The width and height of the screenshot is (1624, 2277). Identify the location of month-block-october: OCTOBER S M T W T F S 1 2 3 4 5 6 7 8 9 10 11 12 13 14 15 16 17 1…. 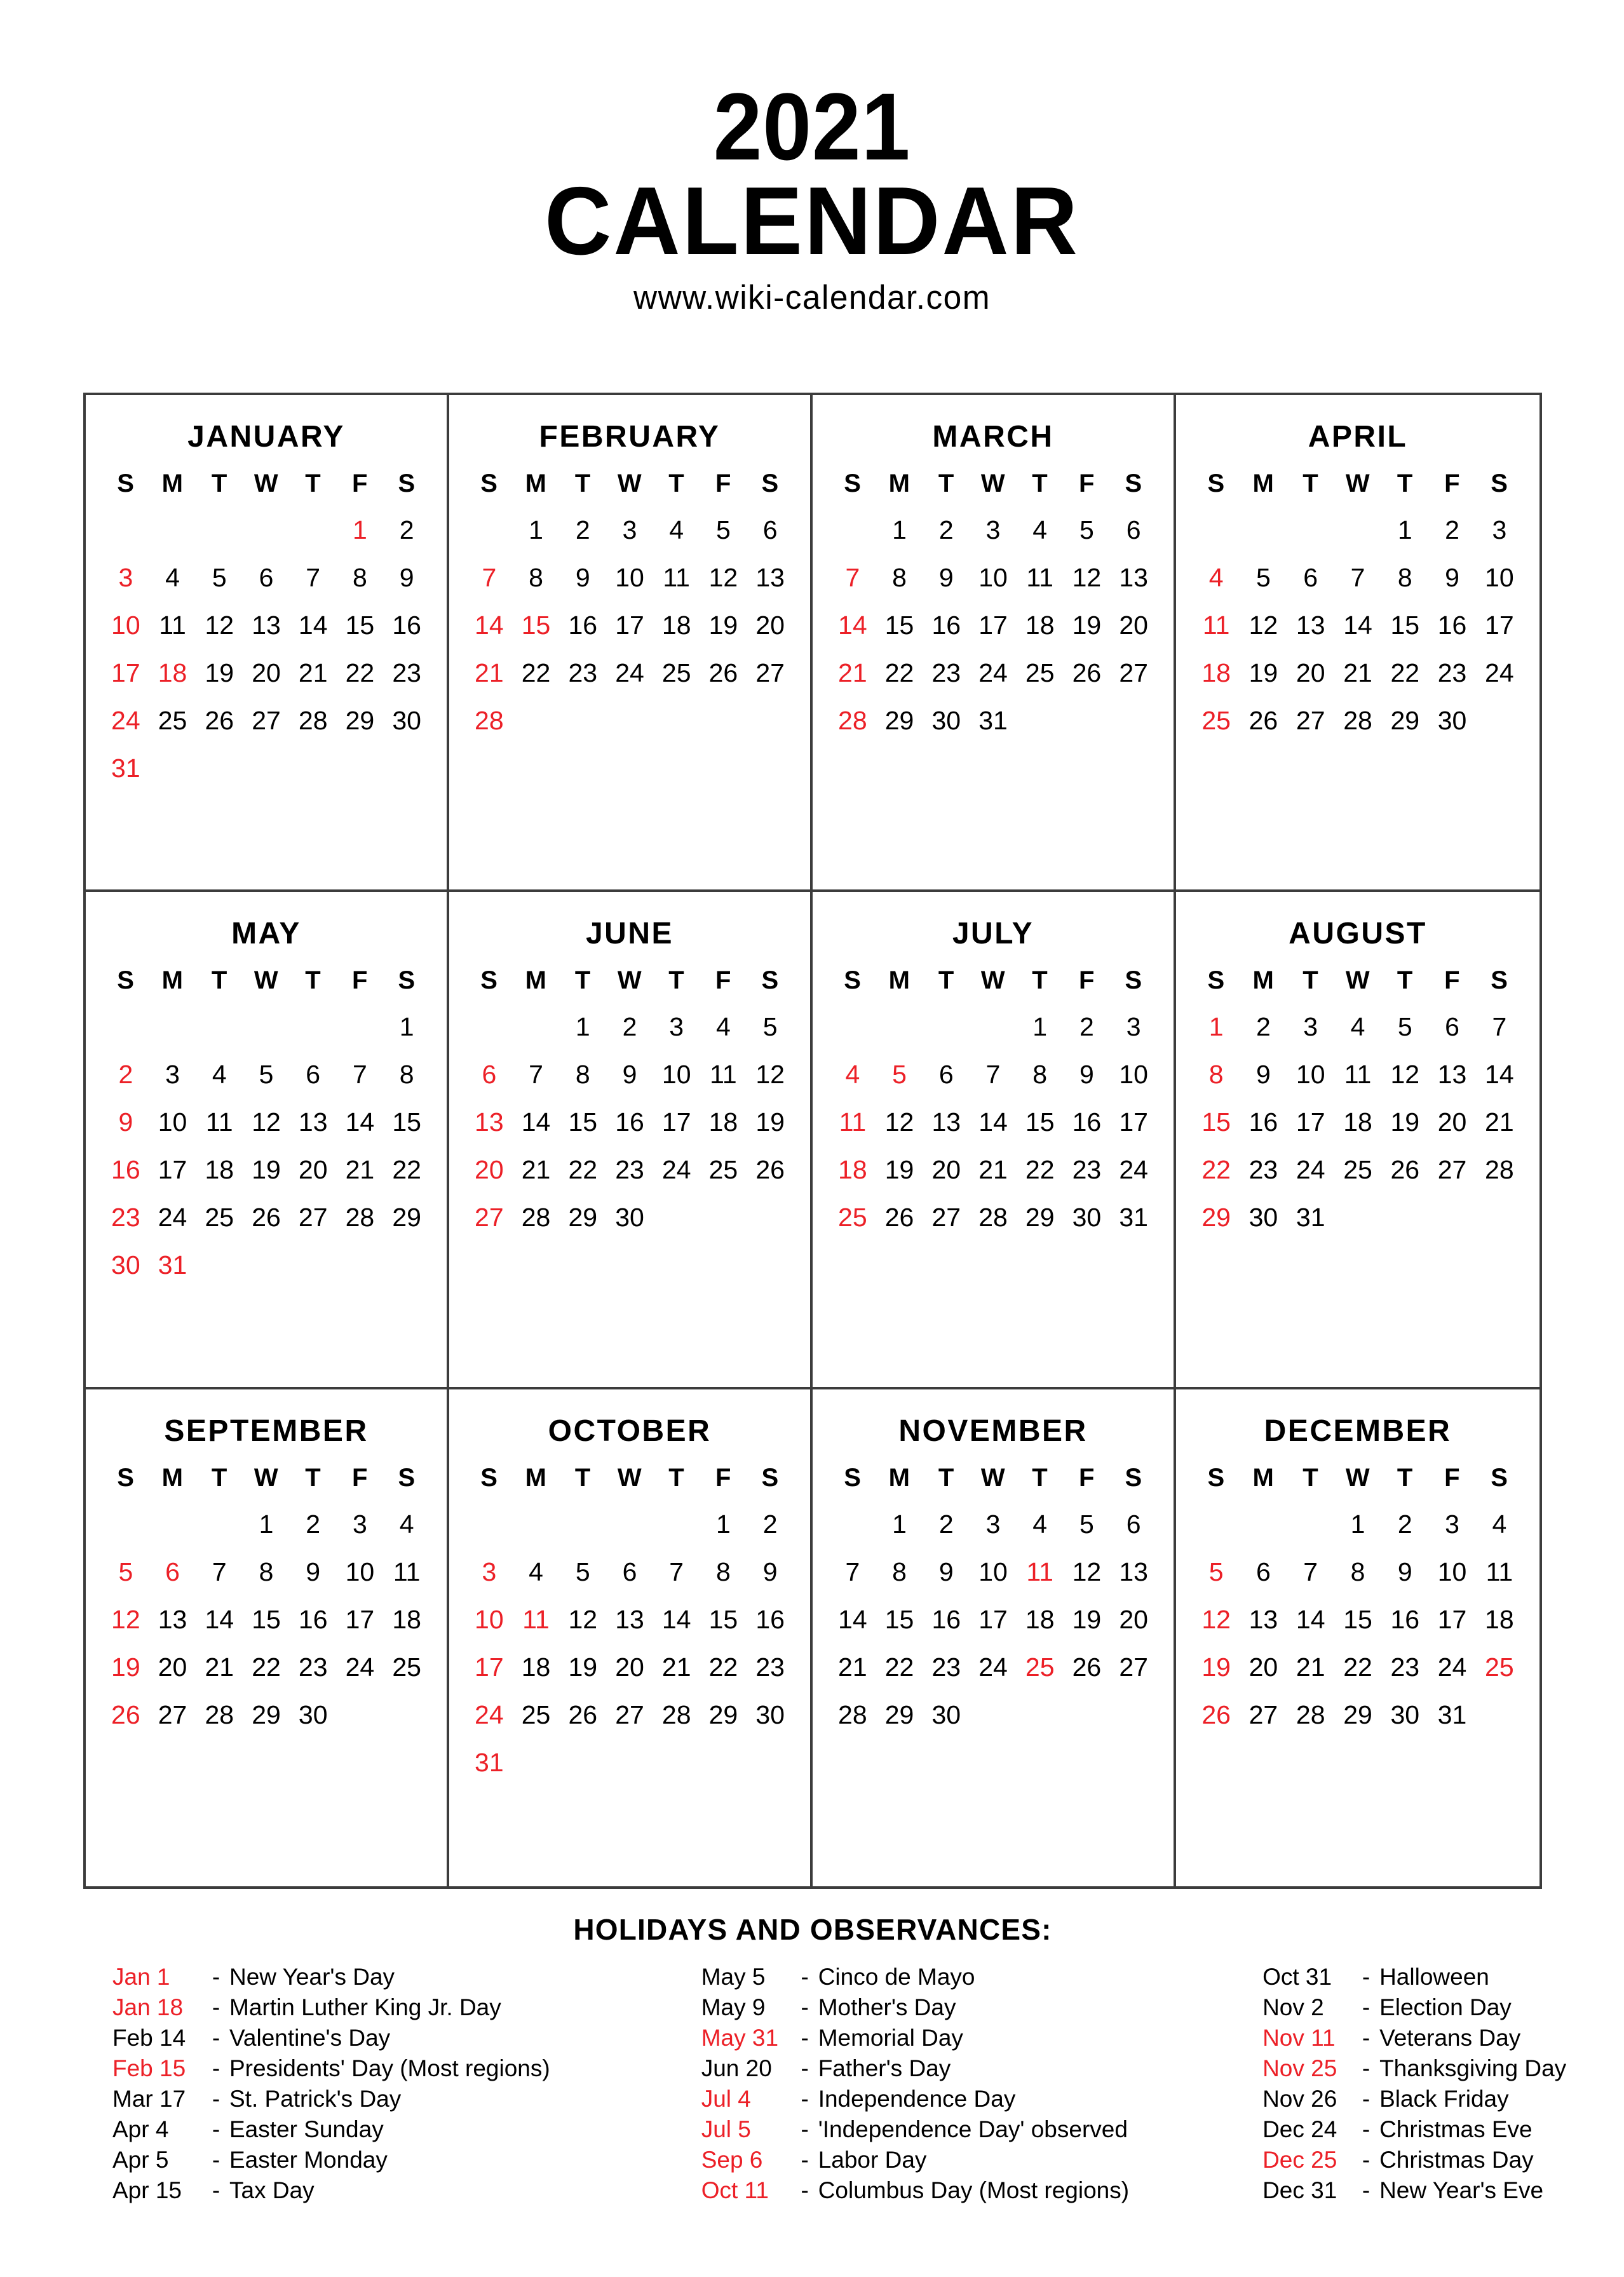
(631, 1637).